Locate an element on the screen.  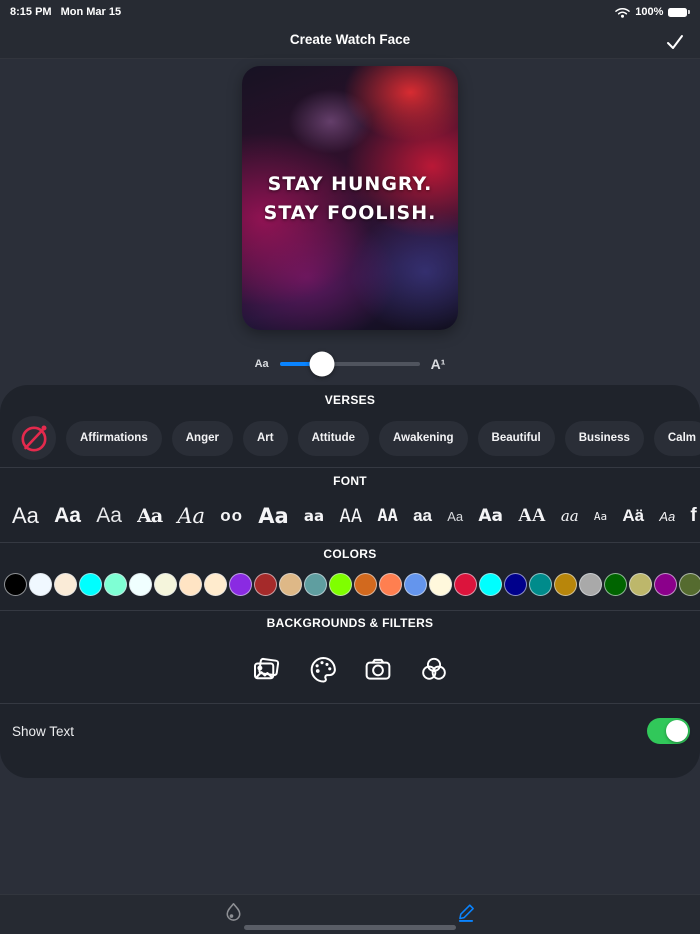
colors-header: COLORS is located at coordinates (350, 554).